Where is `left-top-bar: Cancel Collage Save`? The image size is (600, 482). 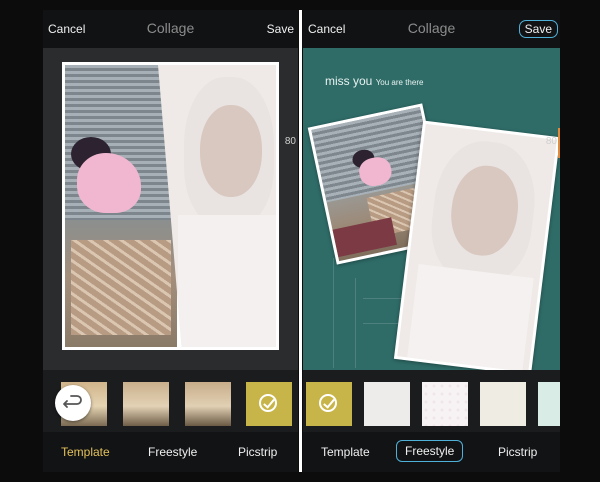
left-top-bar: Cancel Collage Save is located at coordinates (170, 29).